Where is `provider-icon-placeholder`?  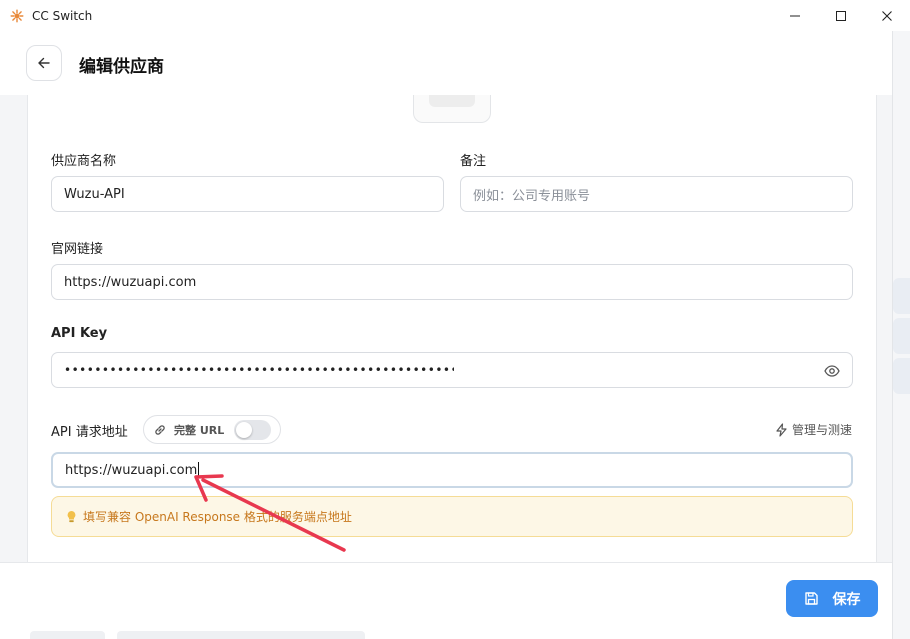 provider-icon-placeholder is located at coordinates (452, 101).